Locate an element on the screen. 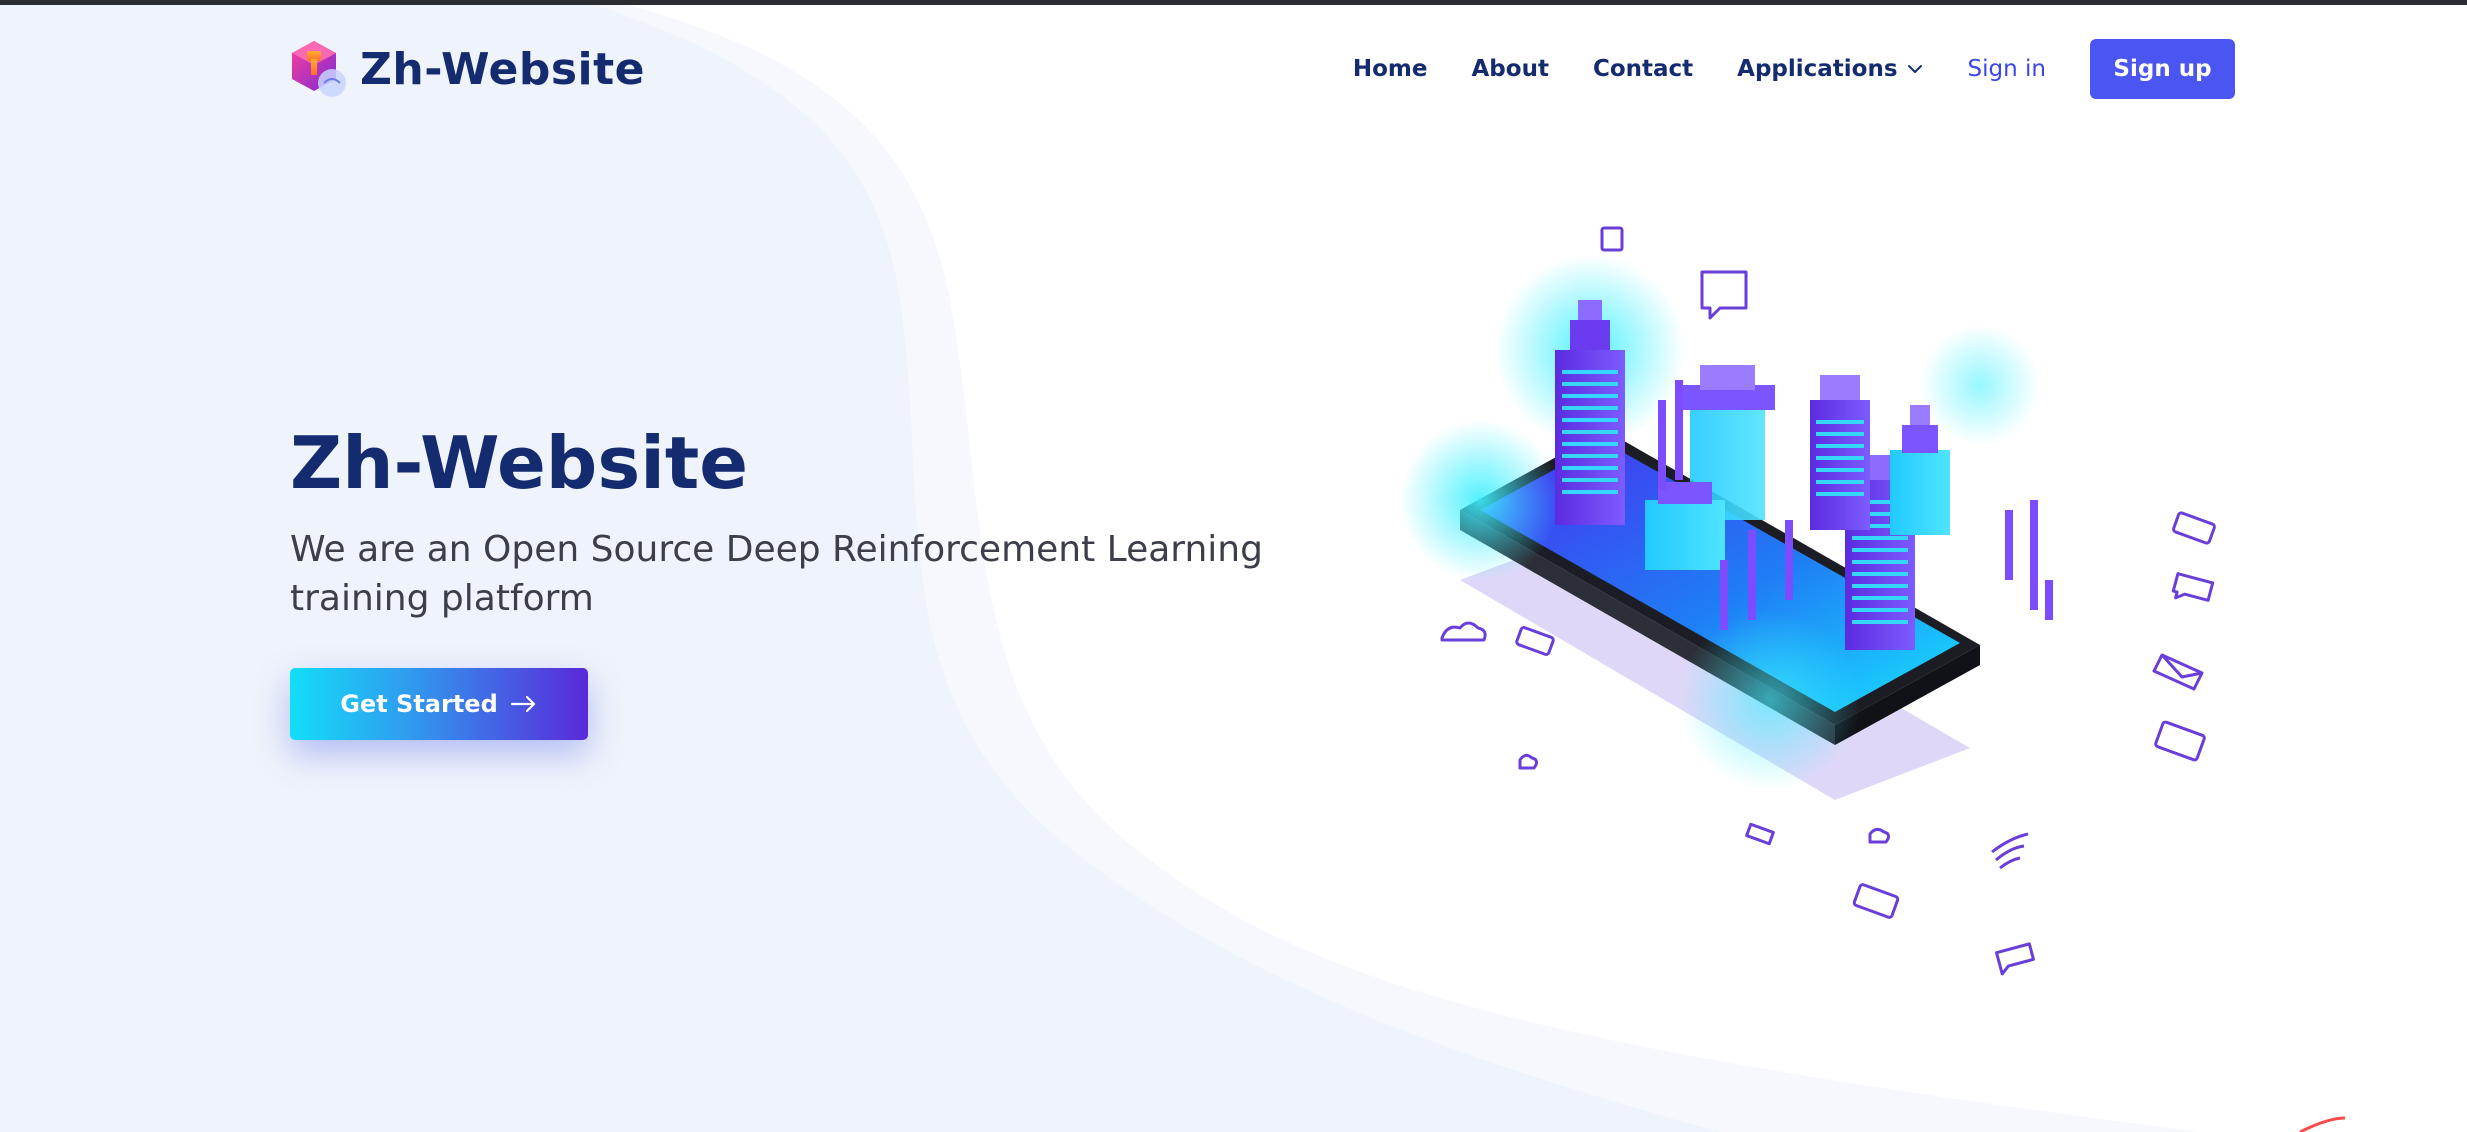 This screenshot has height=1132, width=2467. nav-home-link: Home is located at coordinates (1390, 69).